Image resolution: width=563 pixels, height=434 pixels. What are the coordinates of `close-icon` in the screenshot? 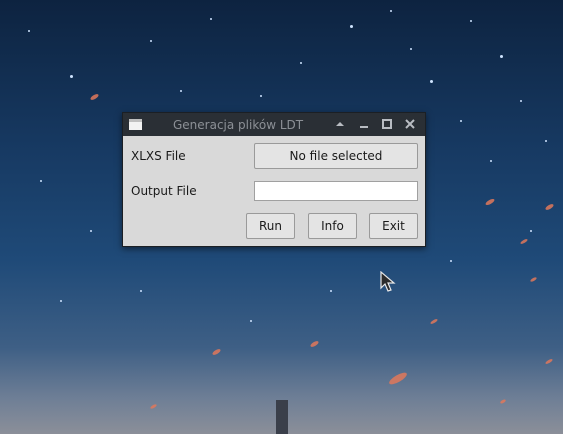 It's located at (410, 124).